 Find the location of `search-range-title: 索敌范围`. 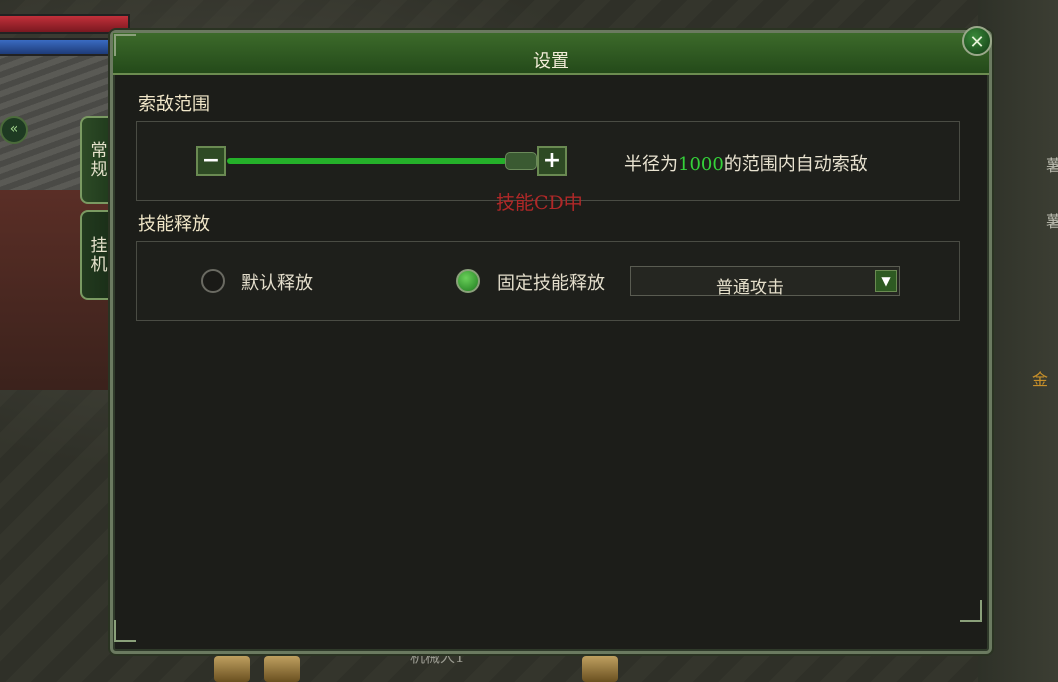

search-range-title: 索敌范围 is located at coordinates (174, 104).